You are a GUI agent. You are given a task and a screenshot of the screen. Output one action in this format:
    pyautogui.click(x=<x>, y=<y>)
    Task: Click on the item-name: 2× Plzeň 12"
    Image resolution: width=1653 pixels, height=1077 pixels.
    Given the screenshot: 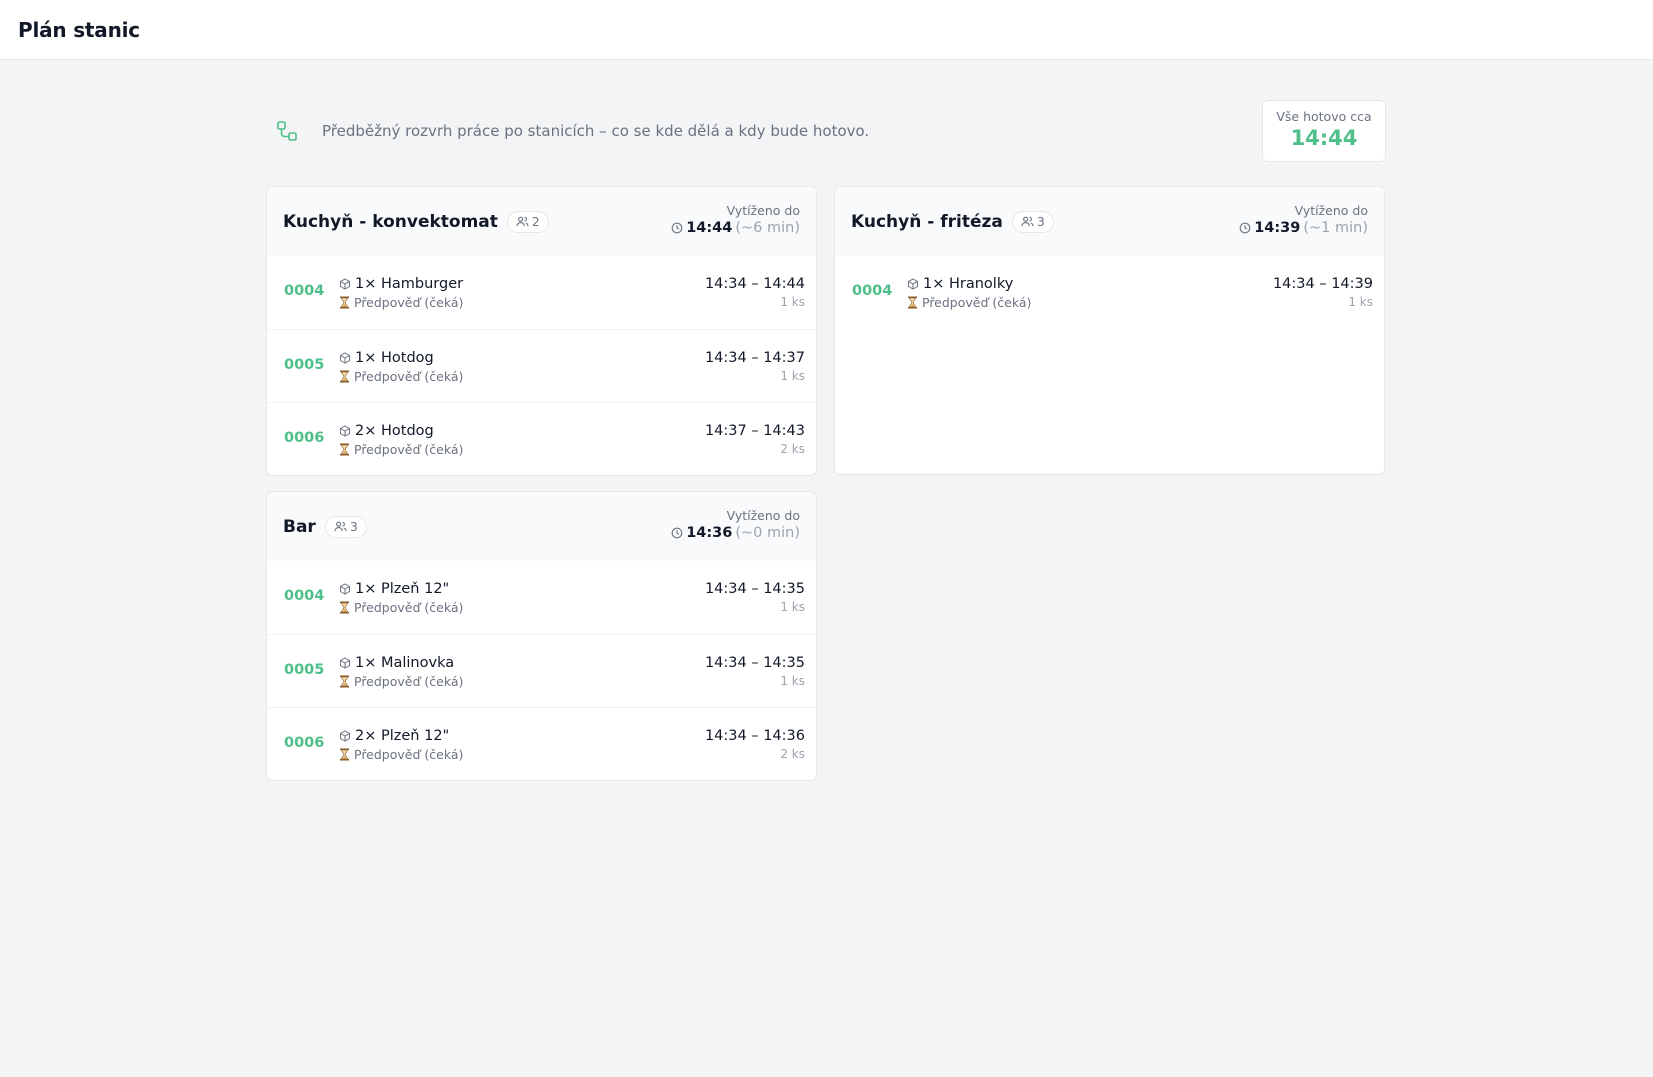 What is the action you would take?
    pyautogui.click(x=402, y=736)
    